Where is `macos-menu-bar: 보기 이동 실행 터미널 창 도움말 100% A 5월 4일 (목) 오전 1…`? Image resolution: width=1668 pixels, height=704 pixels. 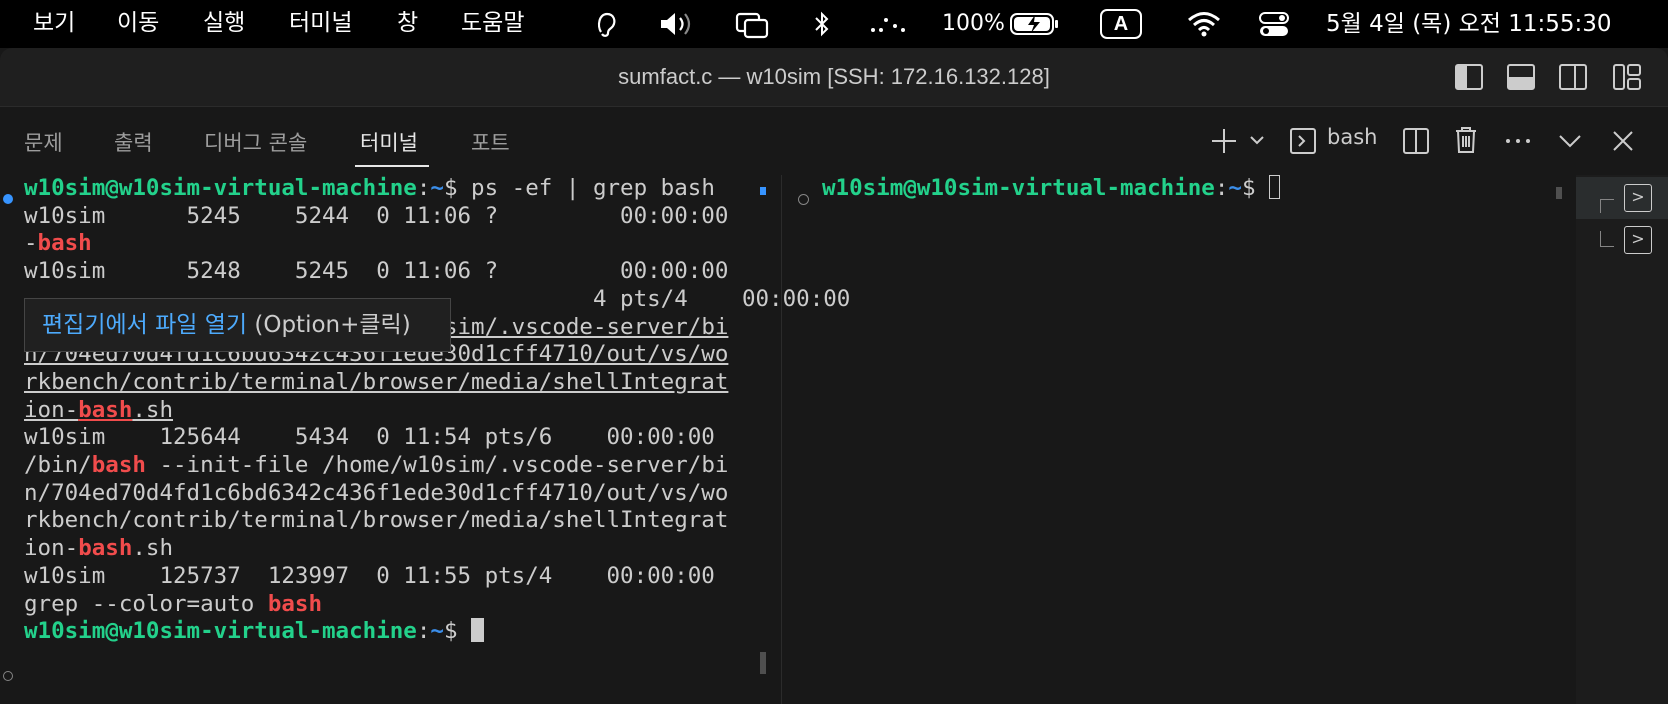 macos-menu-bar: 보기 이동 실행 터미널 창 도움말 100% A 5월 4일 (목) 오전 1… is located at coordinates (834, 24).